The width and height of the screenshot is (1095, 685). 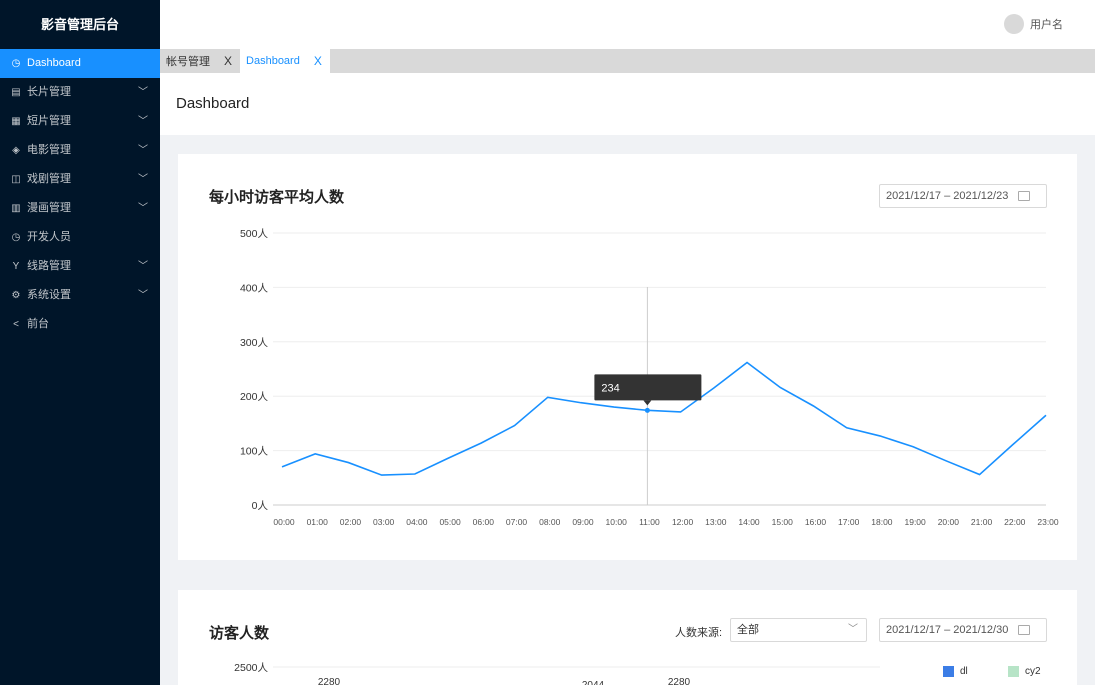 What do you see at coordinates (284, 522) in the screenshot?
I see `x-tick-label: 00:00` at bounding box center [284, 522].